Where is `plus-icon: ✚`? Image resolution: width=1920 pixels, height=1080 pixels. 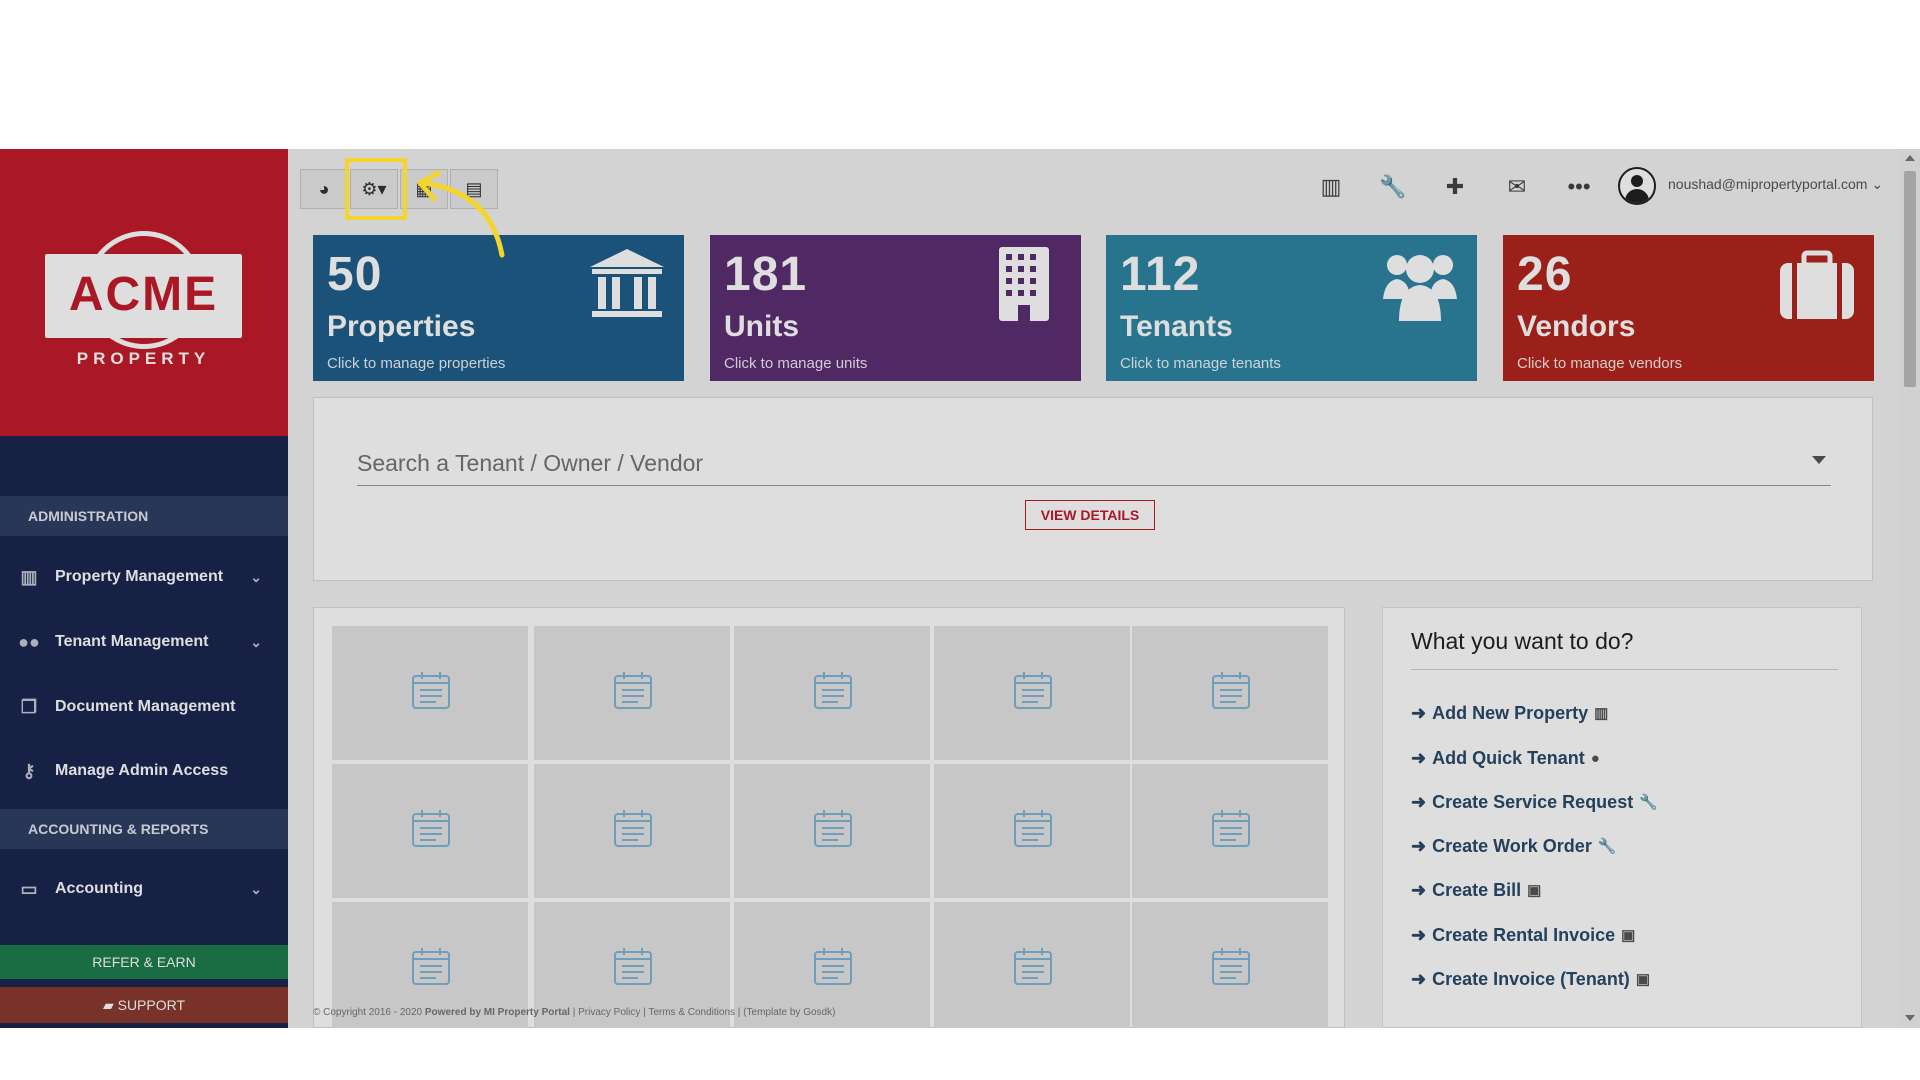
plus-icon: ✚ is located at coordinates (1455, 186).